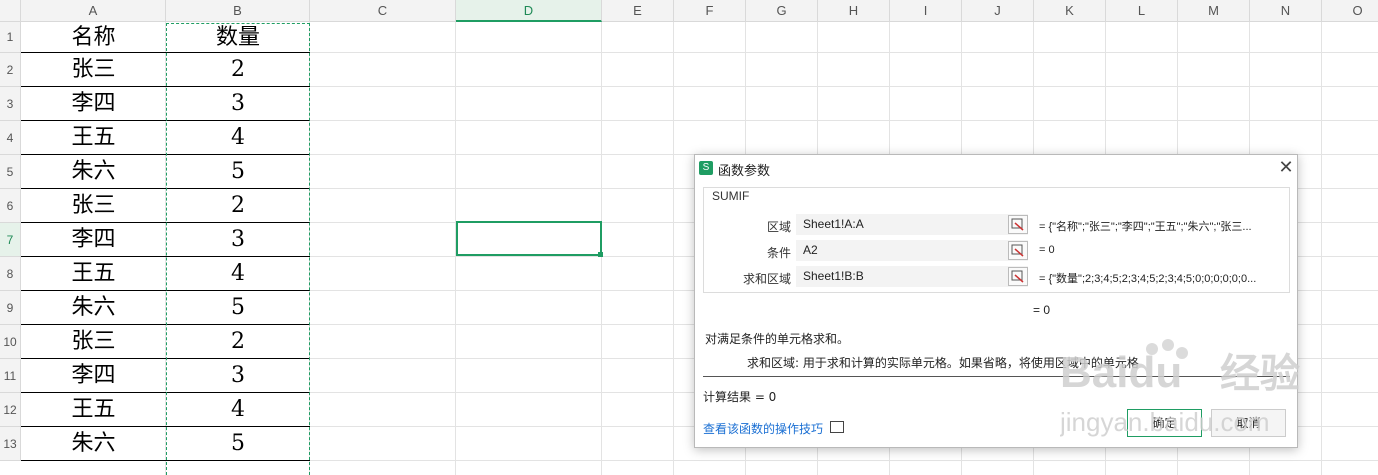 This screenshot has height=475, width=1378. What do you see at coordinates (1047, 250) in the screenshot?
I see `param-result-criteria: = 0` at bounding box center [1047, 250].